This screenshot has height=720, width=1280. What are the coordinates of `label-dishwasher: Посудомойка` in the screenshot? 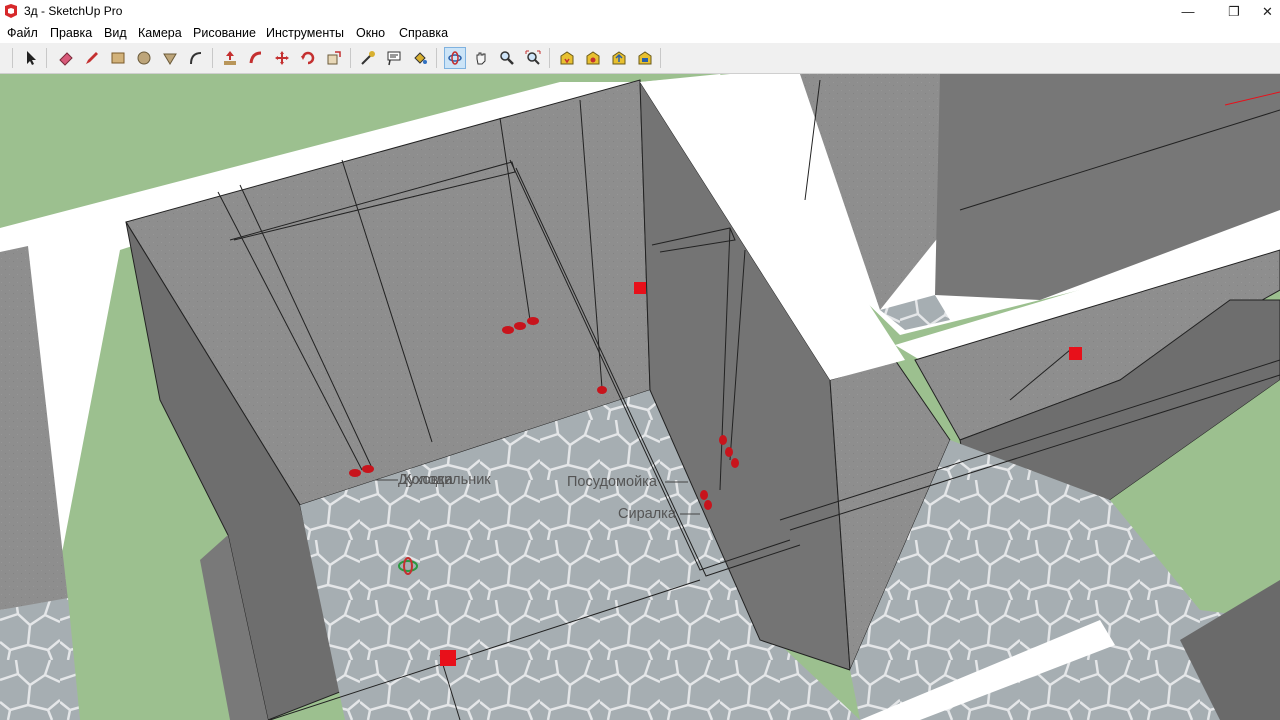 It's located at (612, 482).